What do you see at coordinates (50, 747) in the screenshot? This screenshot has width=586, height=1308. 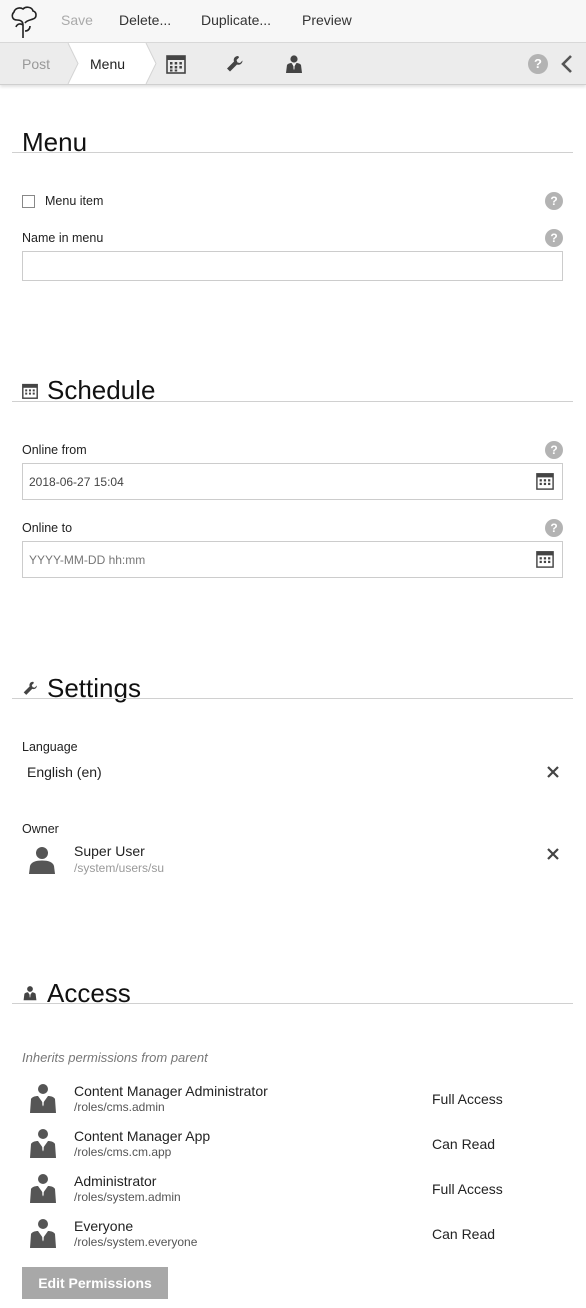 I see `language-label: Language` at bounding box center [50, 747].